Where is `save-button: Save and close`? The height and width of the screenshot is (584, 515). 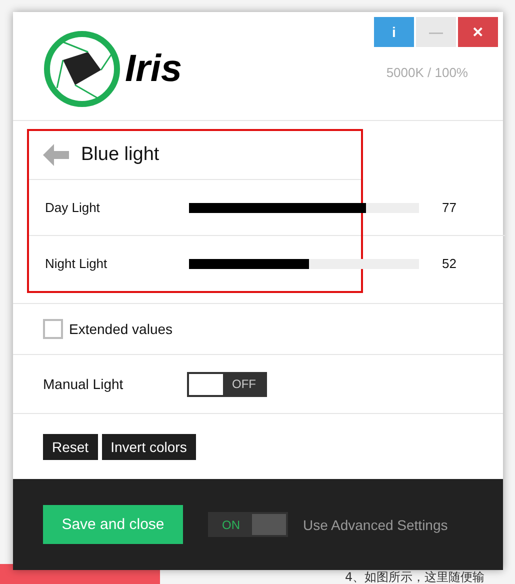 save-button: Save and close is located at coordinates (113, 524).